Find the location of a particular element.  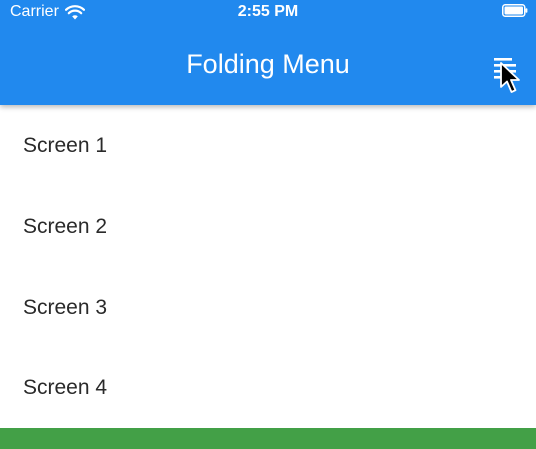

menu-button is located at coordinates (506, 70).